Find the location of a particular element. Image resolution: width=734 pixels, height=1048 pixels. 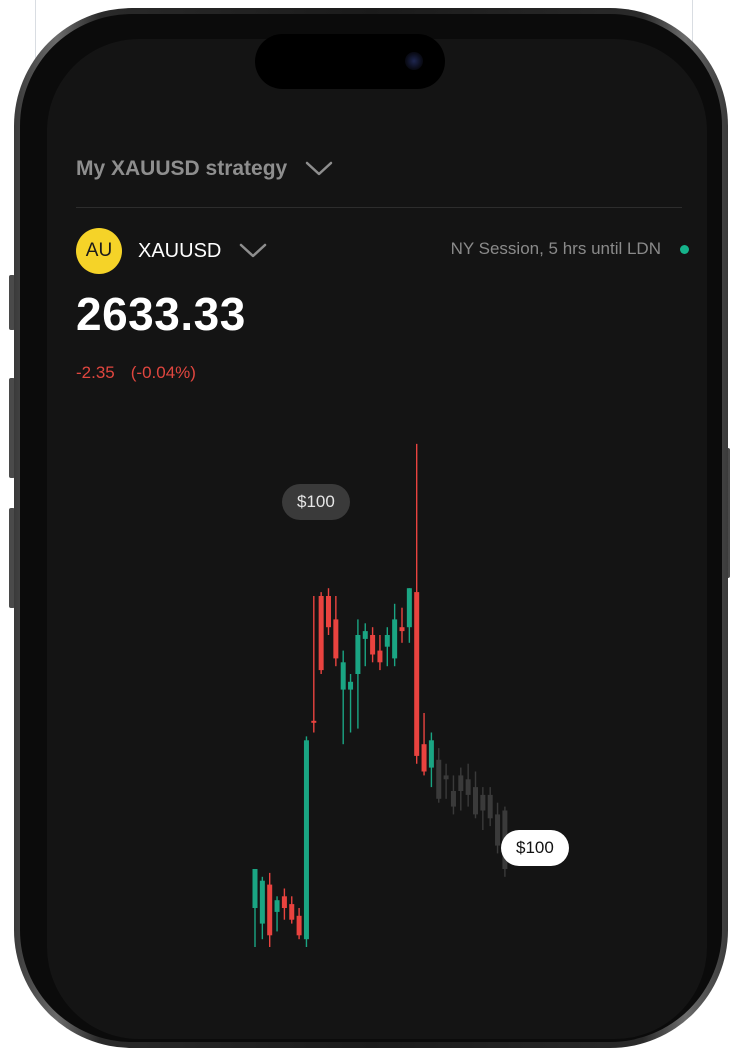

camera-icon is located at coordinates (414, 61).